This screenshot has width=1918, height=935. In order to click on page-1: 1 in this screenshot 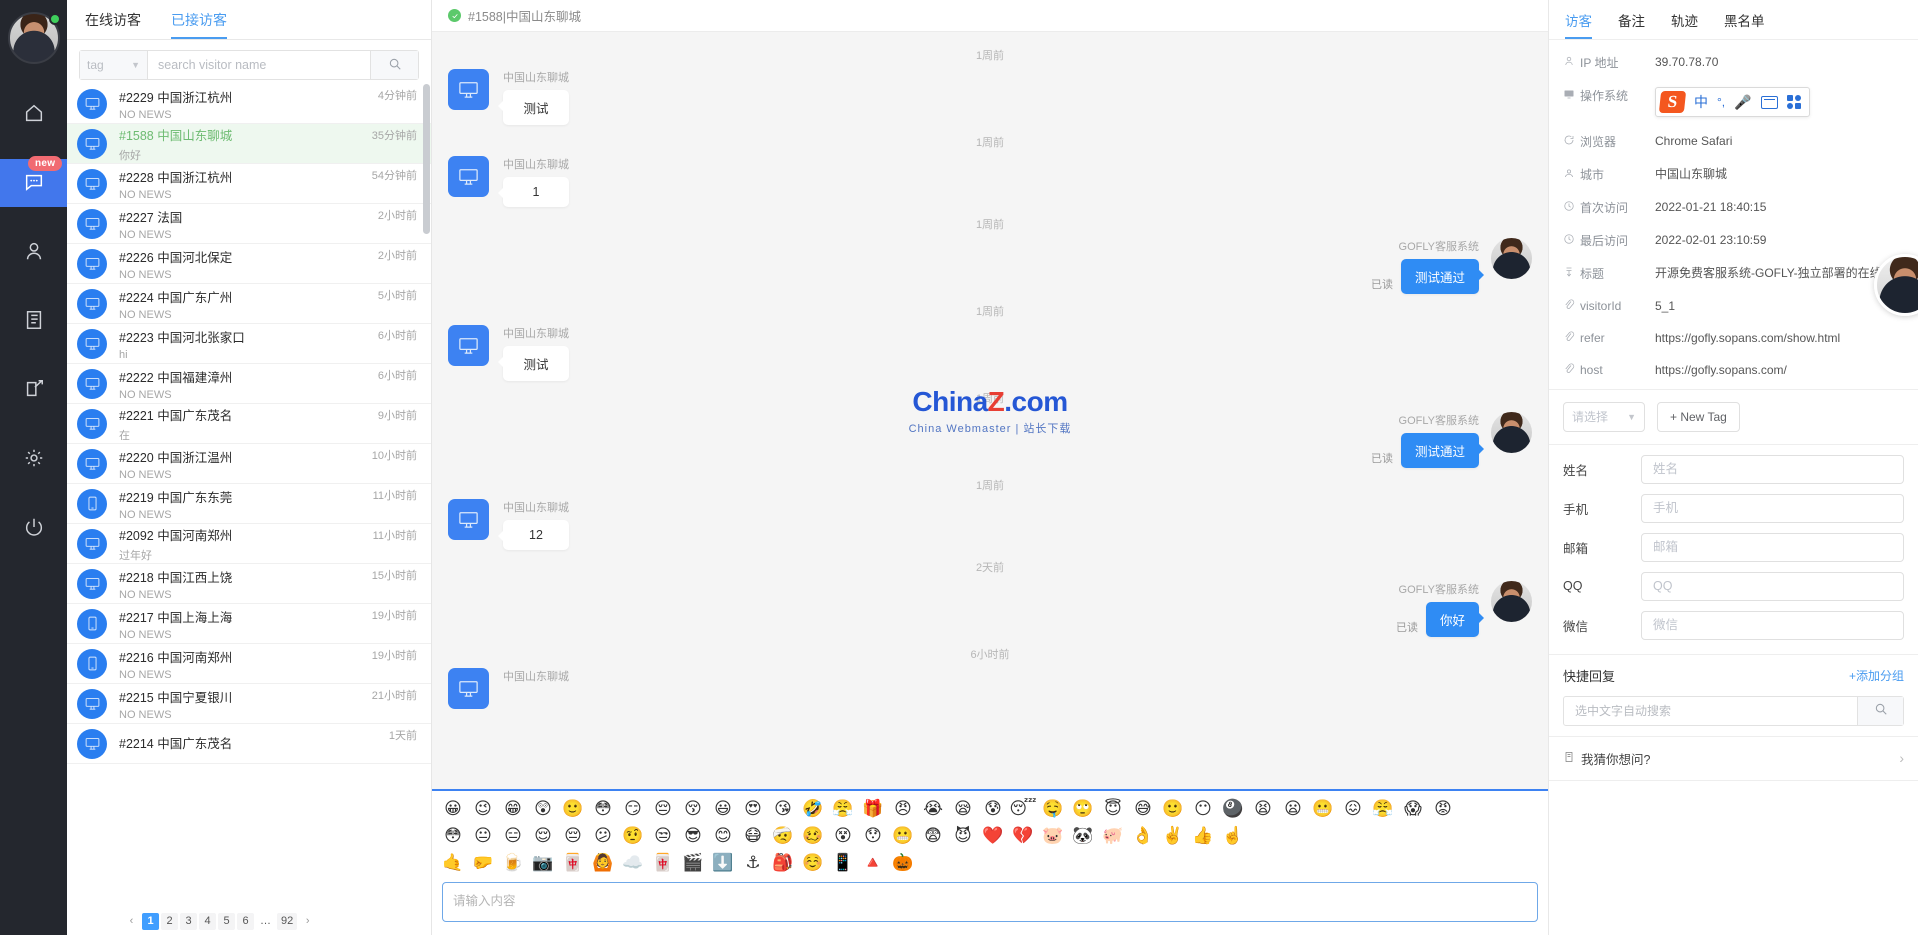, I will do `click(150, 921)`.